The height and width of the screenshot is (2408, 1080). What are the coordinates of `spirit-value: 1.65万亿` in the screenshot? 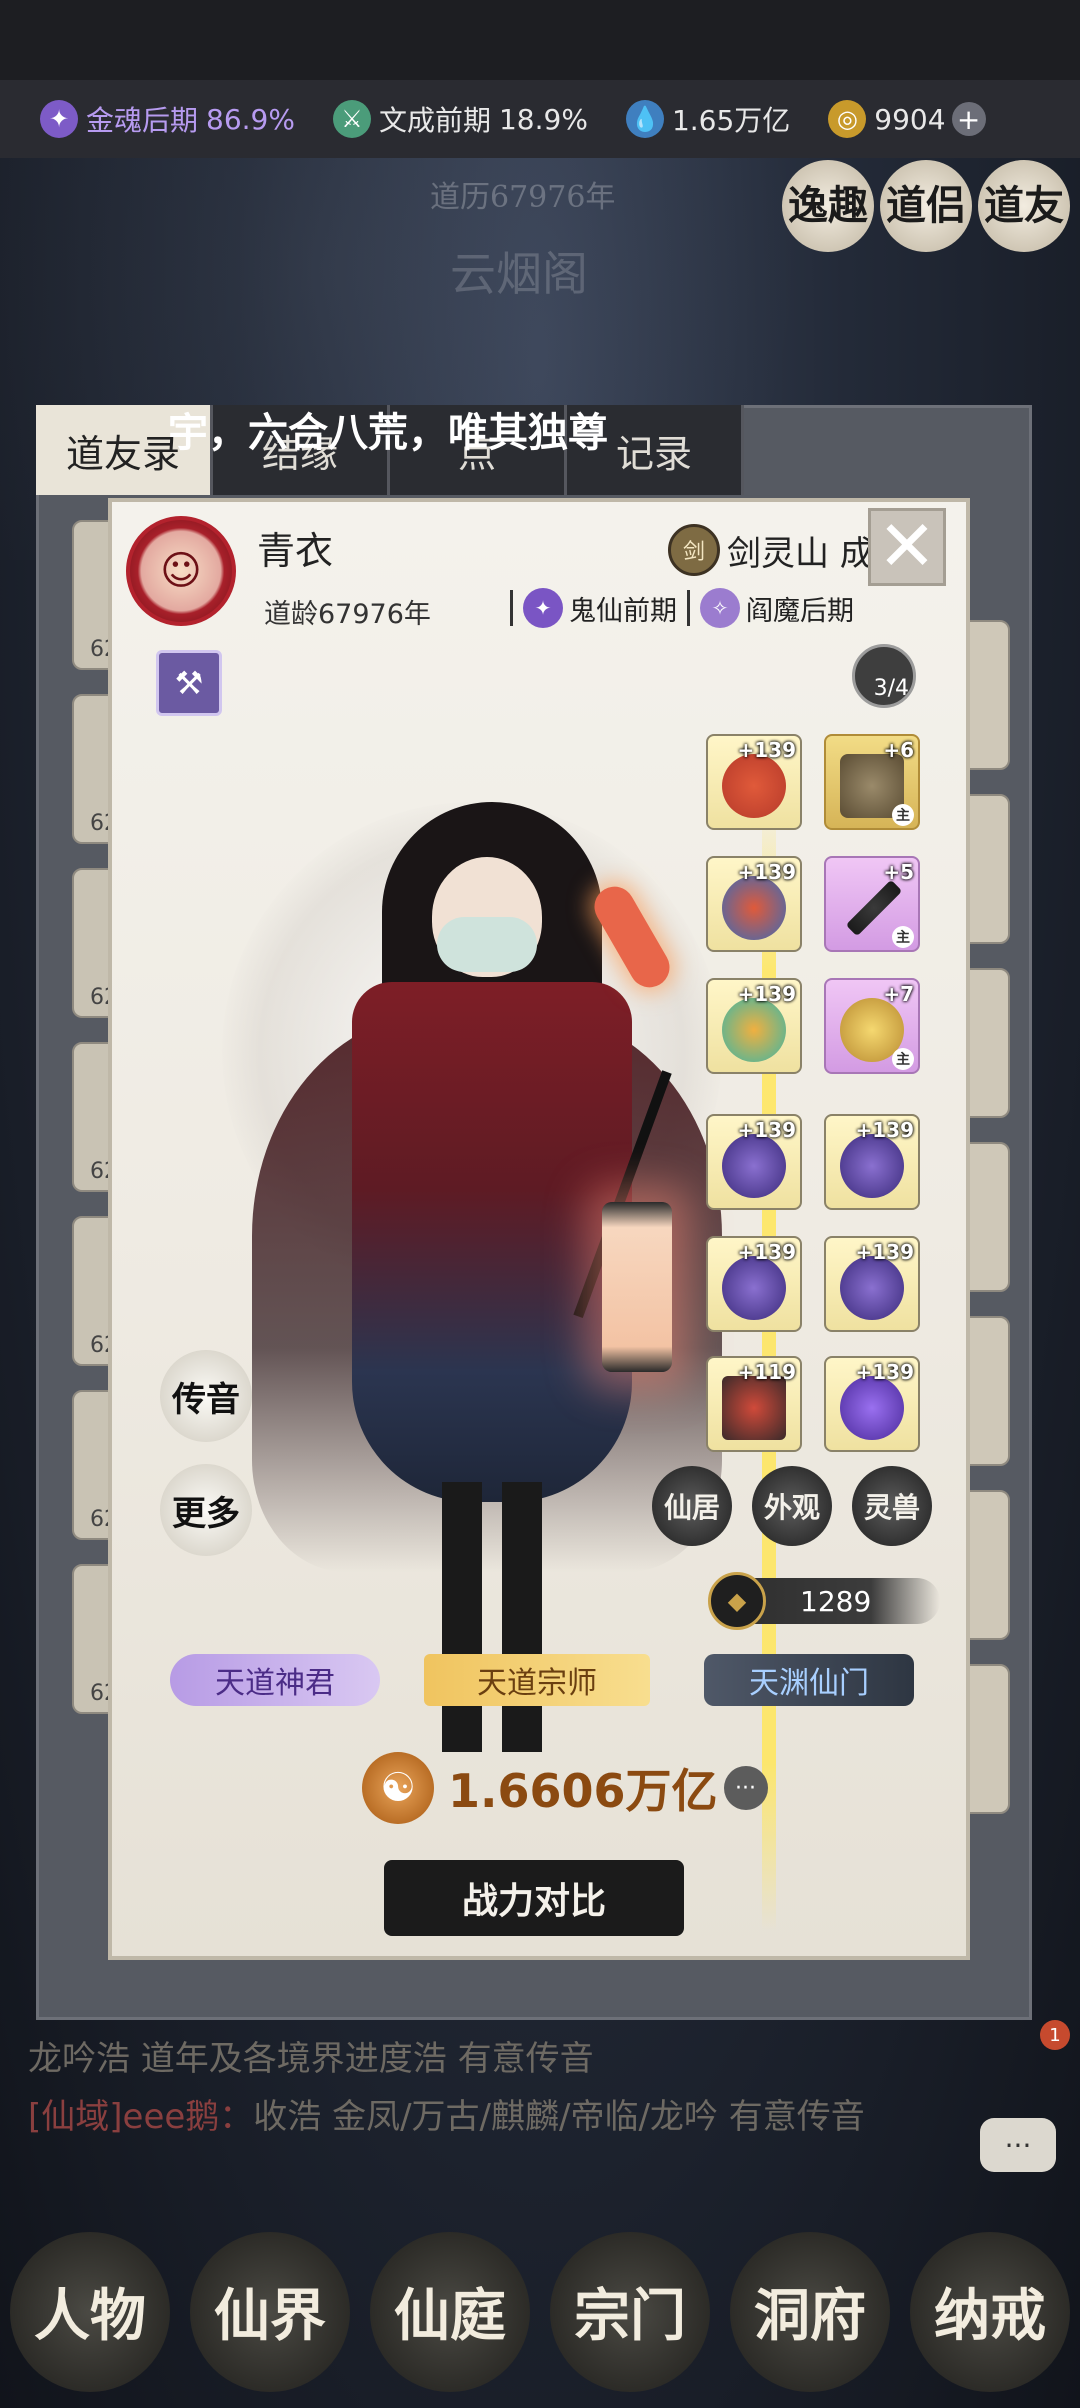 It's located at (731, 120).